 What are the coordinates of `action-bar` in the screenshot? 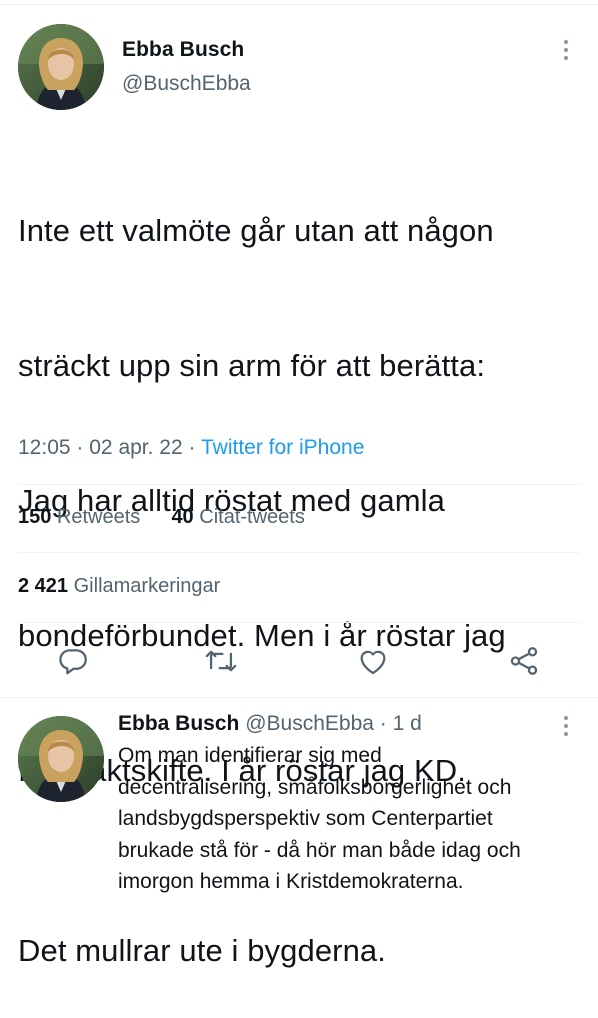 It's located at (299, 661).